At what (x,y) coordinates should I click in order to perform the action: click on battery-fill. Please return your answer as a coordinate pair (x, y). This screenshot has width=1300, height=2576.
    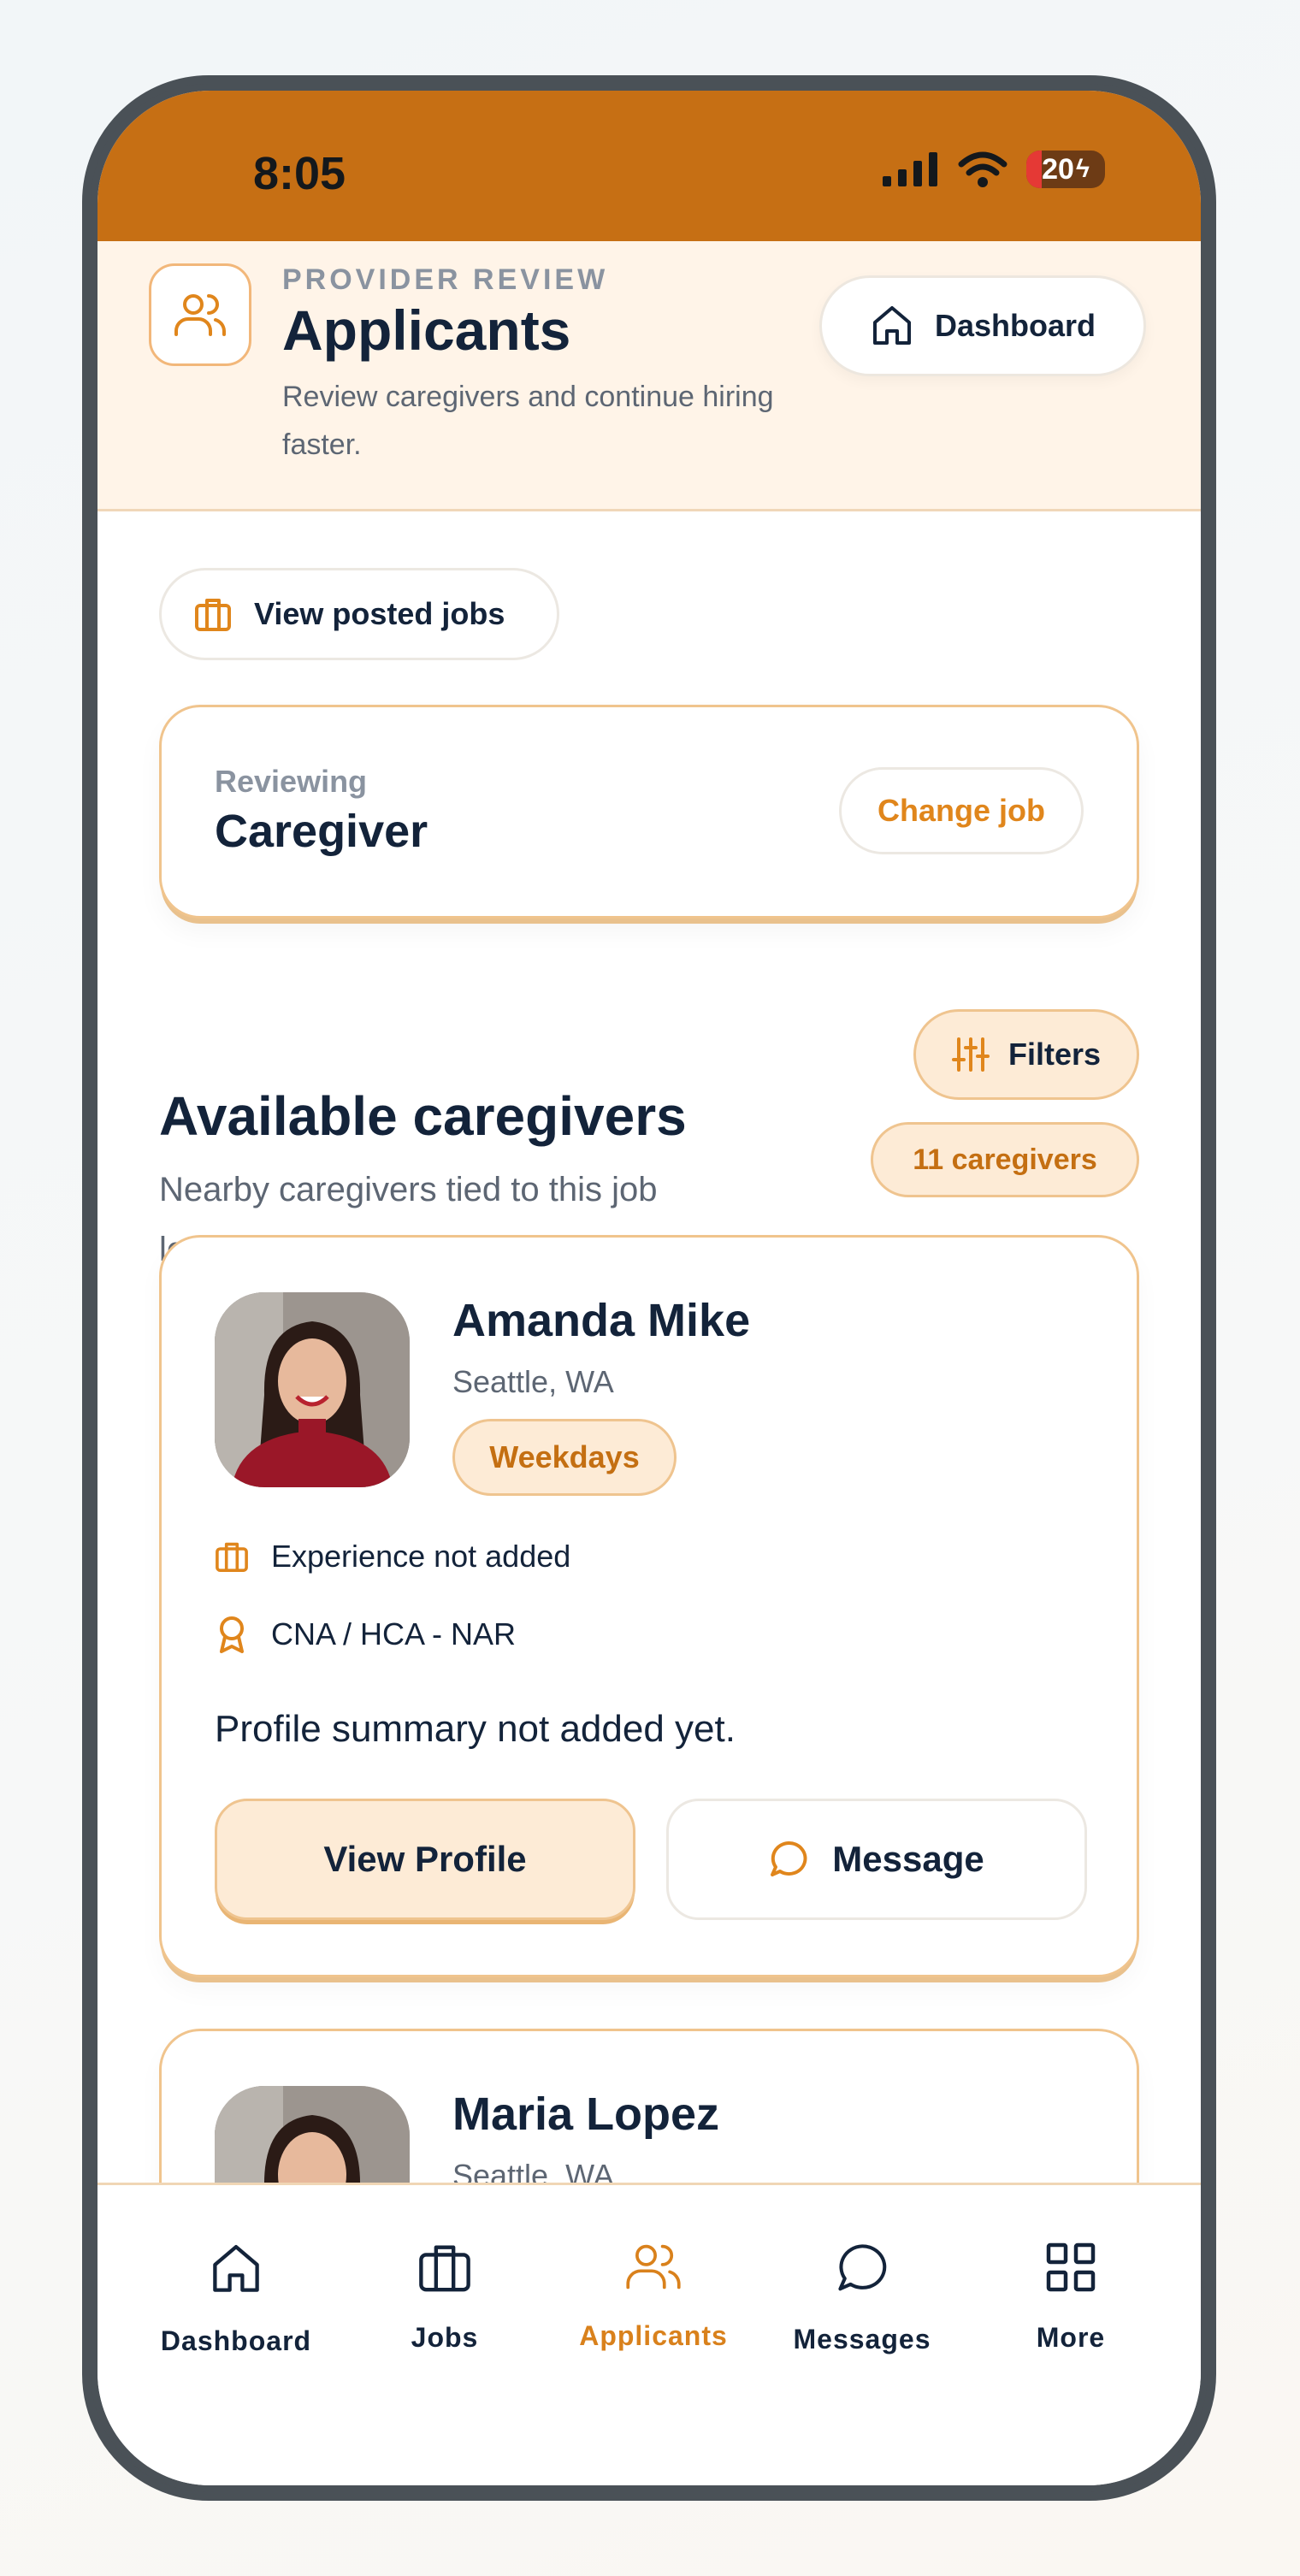
    Looking at the image, I should click on (1034, 169).